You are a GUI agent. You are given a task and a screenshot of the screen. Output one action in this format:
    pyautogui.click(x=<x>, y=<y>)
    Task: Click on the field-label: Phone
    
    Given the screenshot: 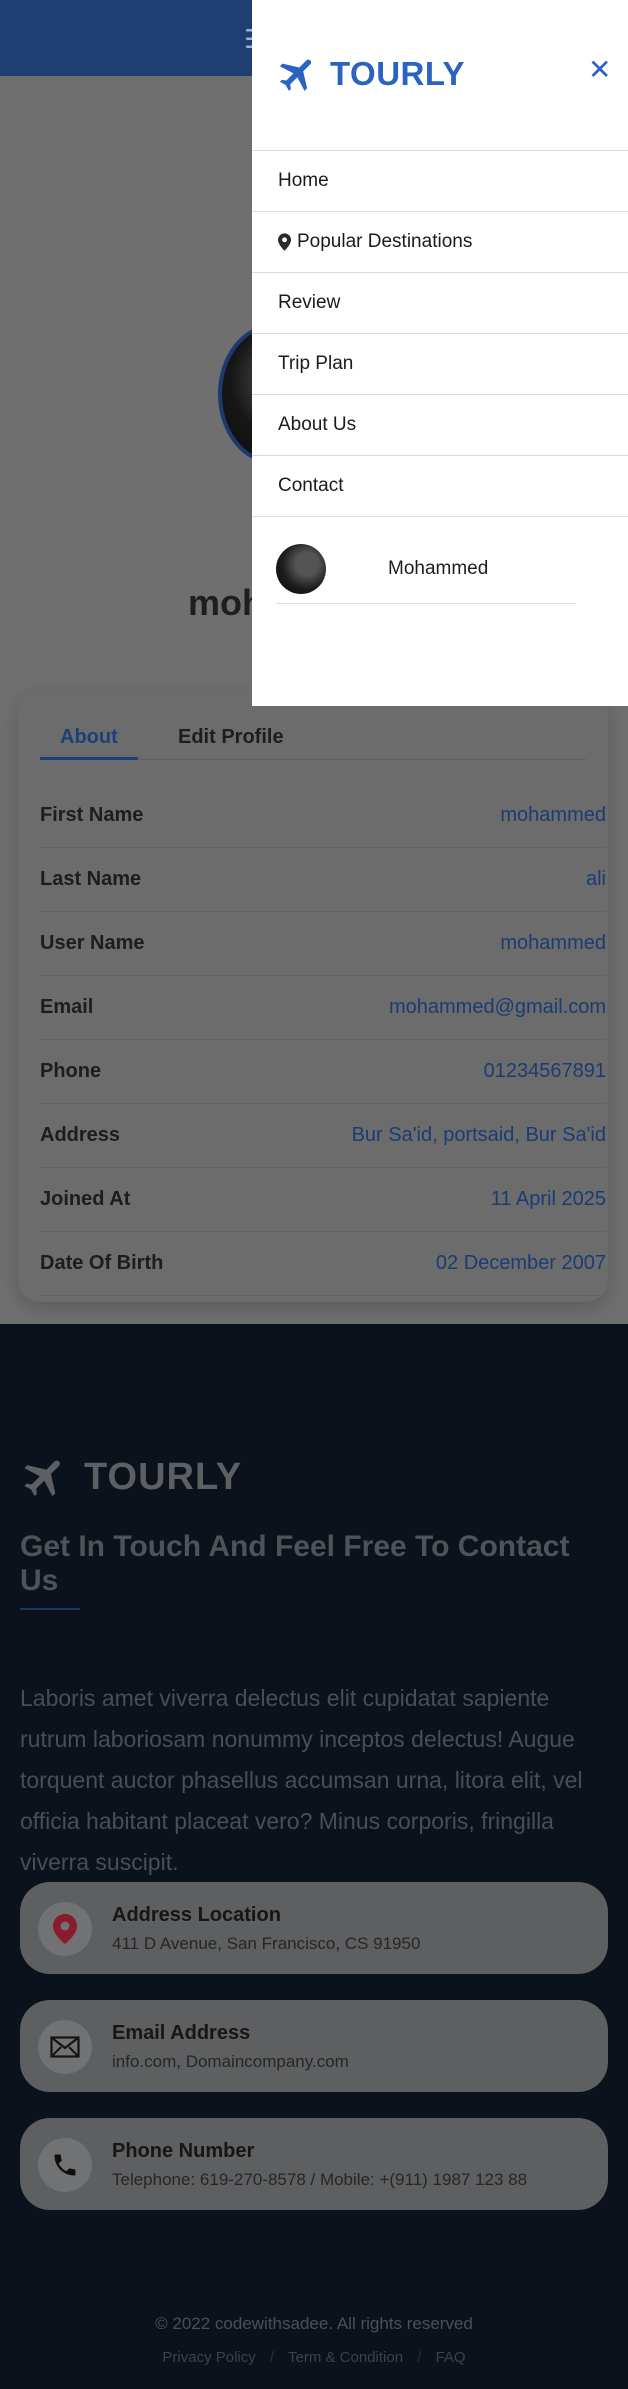 What is the action you would take?
    pyautogui.click(x=71, y=1071)
    